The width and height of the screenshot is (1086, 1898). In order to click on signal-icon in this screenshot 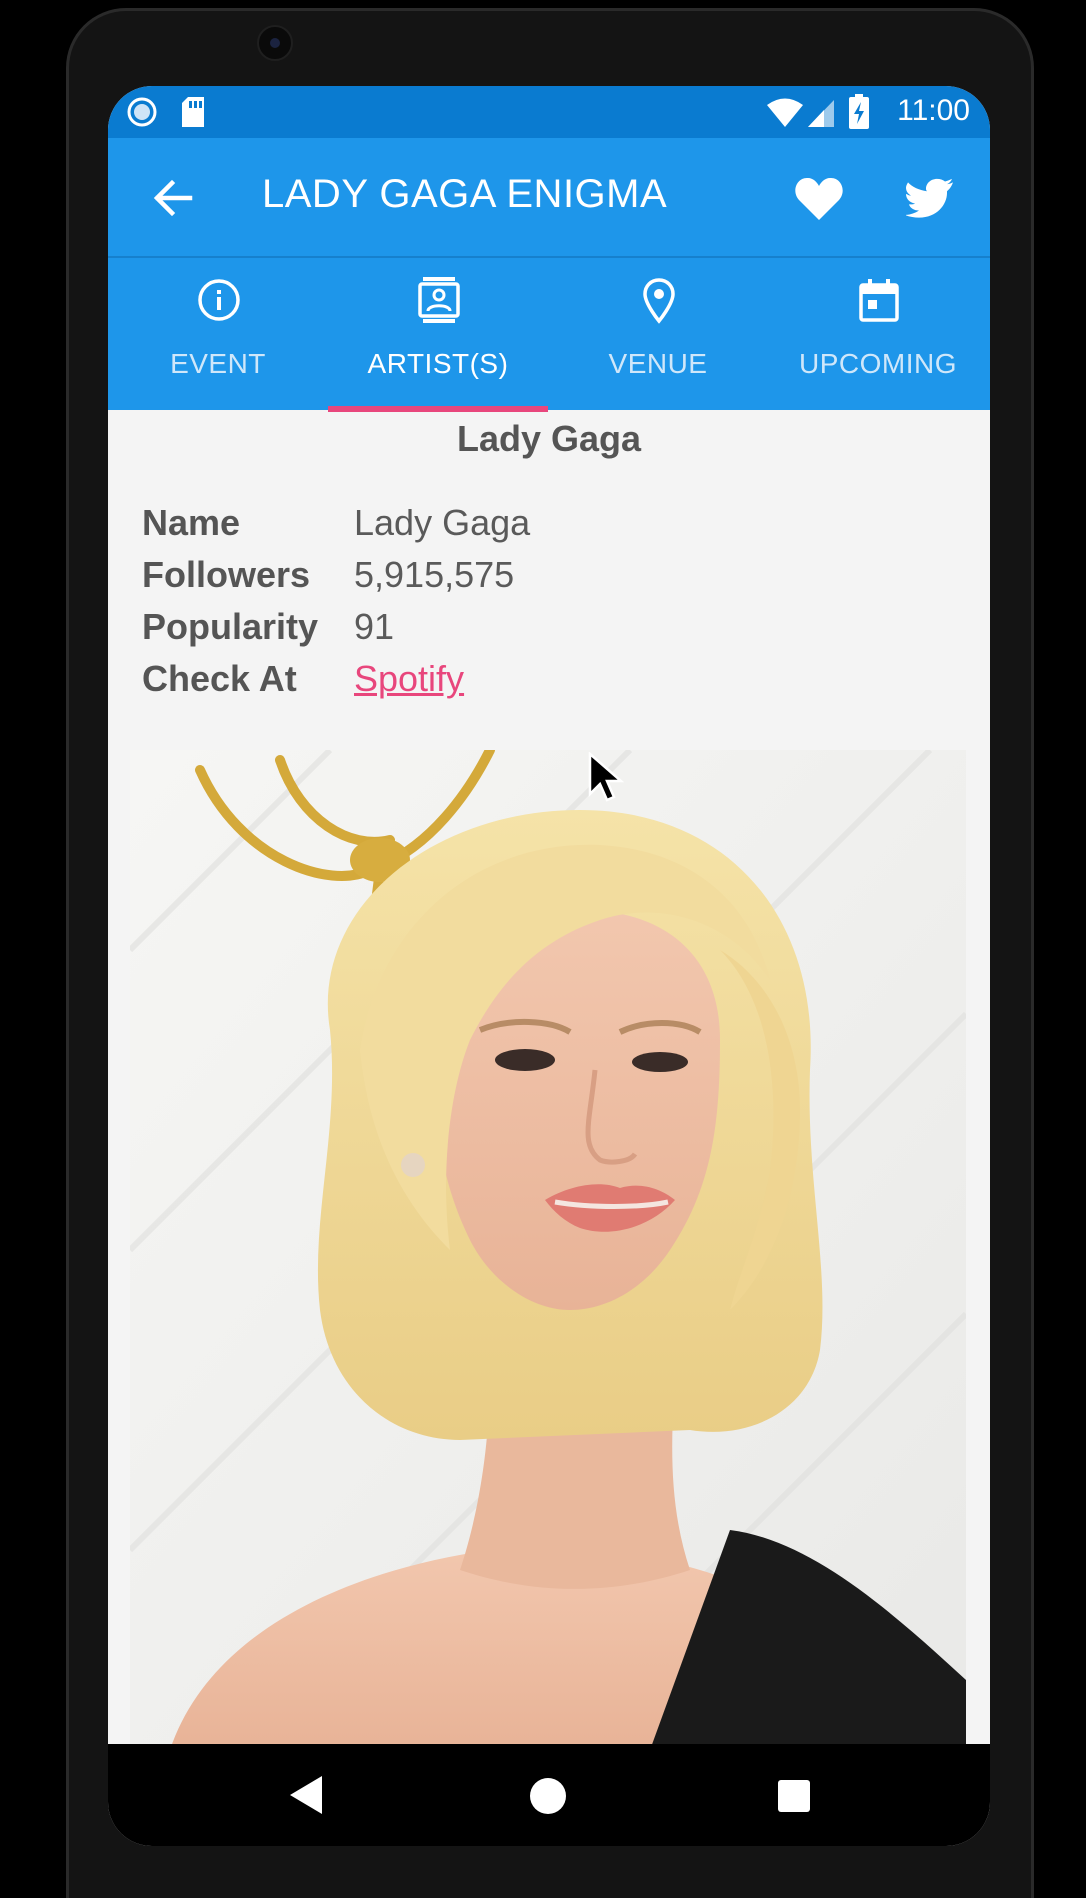, I will do `click(821, 113)`.